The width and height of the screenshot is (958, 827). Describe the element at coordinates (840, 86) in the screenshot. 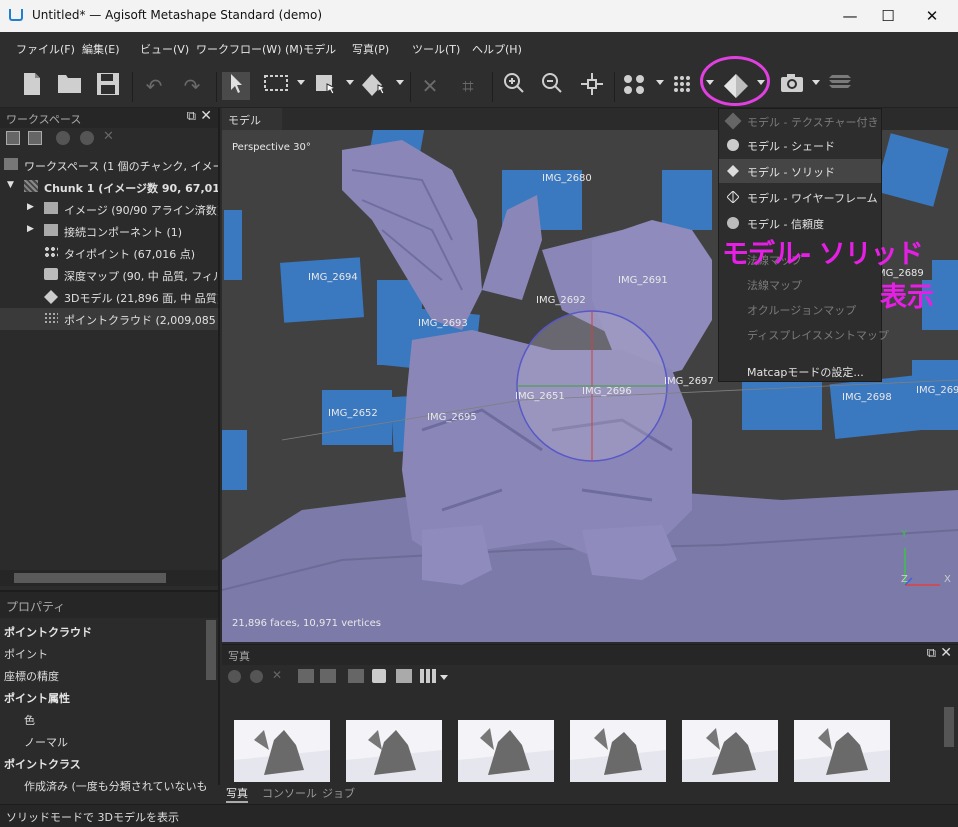

I see `layers-icon` at that location.